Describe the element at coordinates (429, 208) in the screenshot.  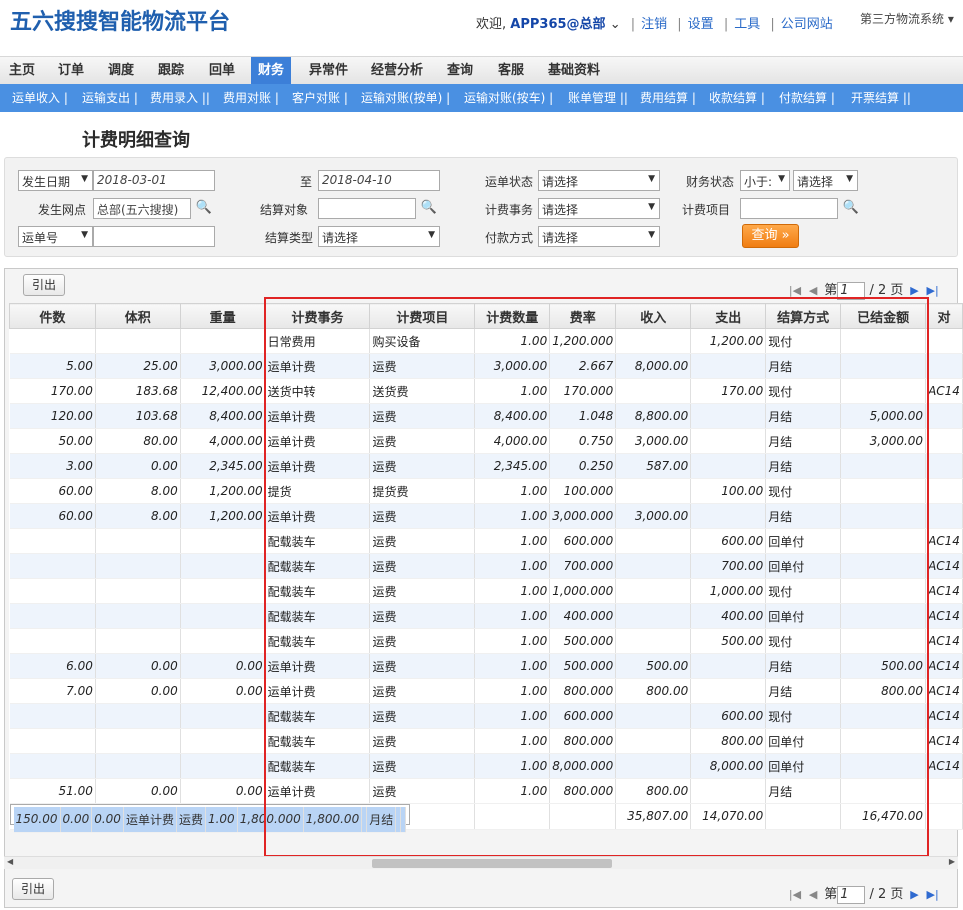
I see `settle-object-lookup-icon: 🔍` at that location.